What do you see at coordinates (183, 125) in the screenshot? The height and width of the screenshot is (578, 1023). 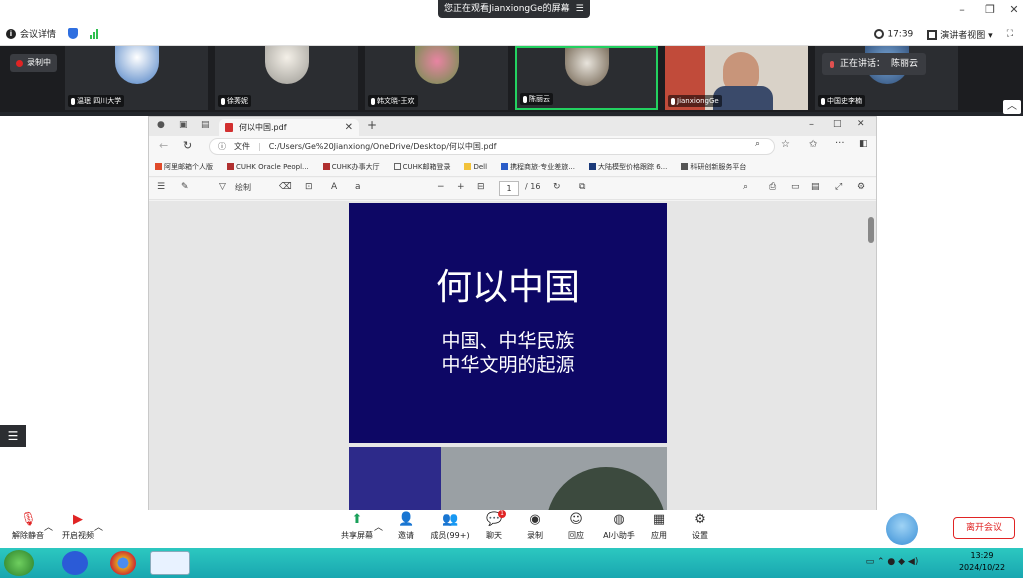 I see `workspaces-icon: ▣` at bounding box center [183, 125].